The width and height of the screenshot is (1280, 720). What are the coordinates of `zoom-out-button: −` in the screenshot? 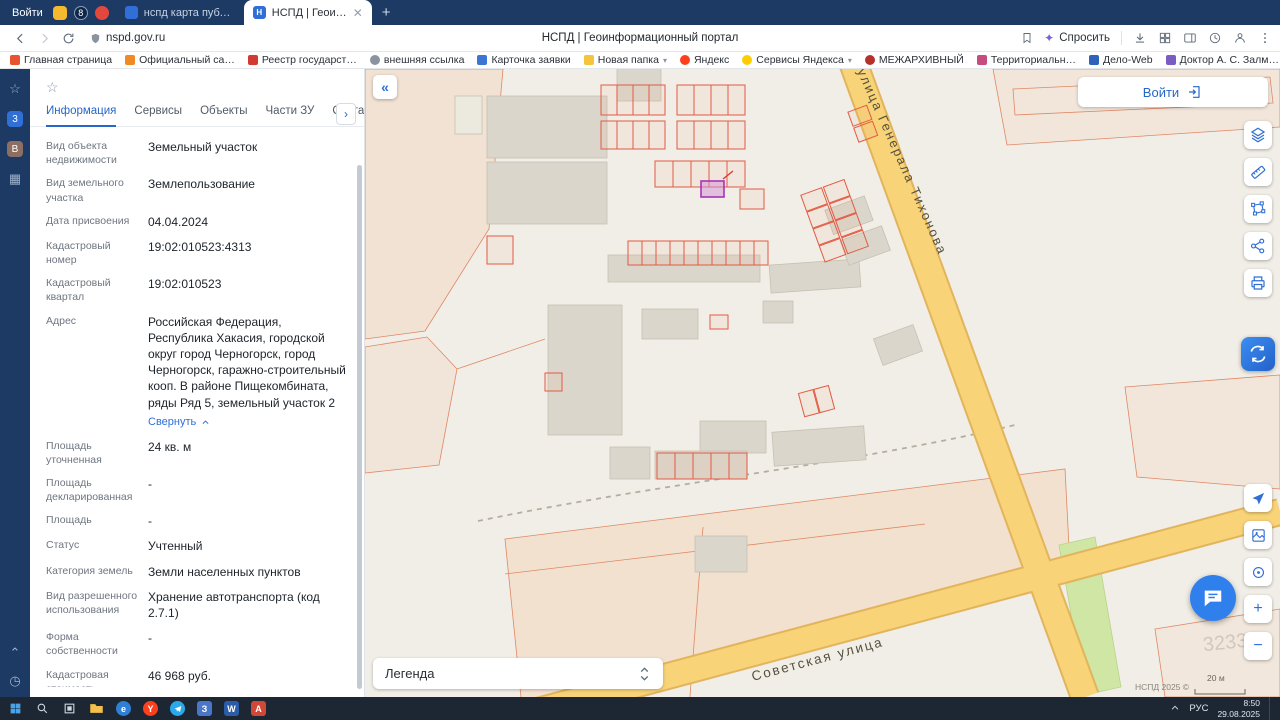 It's located at (1258, 646).